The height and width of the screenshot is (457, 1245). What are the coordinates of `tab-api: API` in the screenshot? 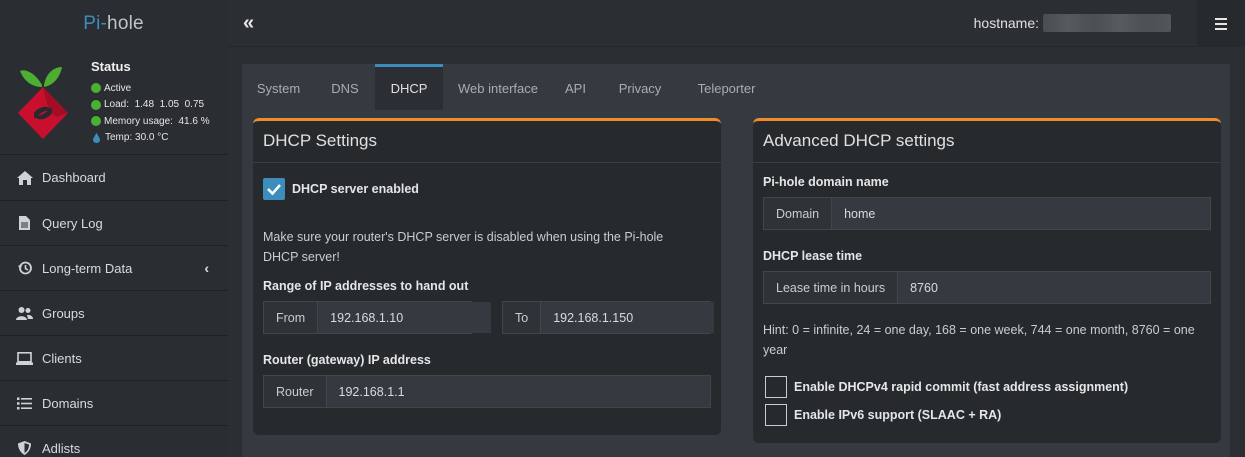 It's located at (575, 87).